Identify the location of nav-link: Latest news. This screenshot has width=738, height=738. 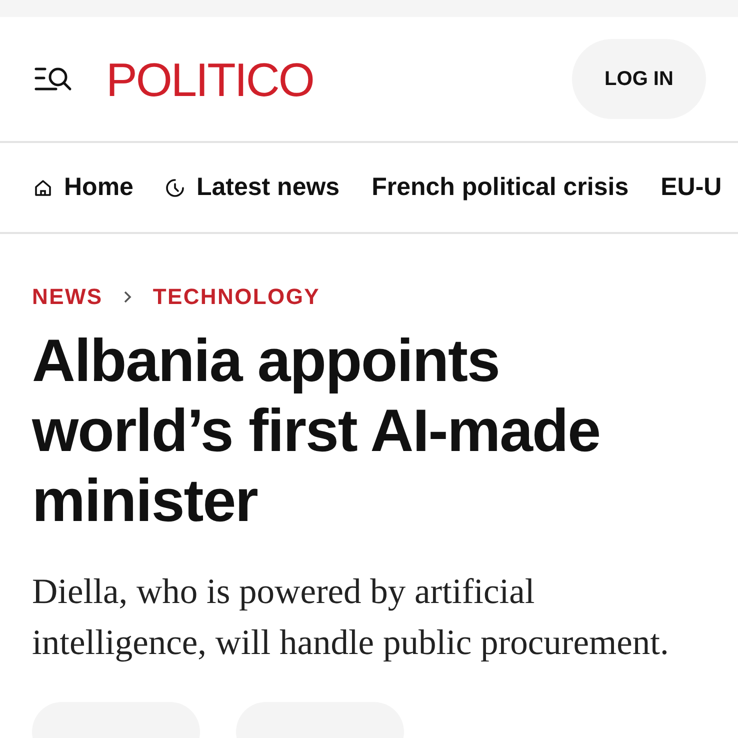
(252, 187).